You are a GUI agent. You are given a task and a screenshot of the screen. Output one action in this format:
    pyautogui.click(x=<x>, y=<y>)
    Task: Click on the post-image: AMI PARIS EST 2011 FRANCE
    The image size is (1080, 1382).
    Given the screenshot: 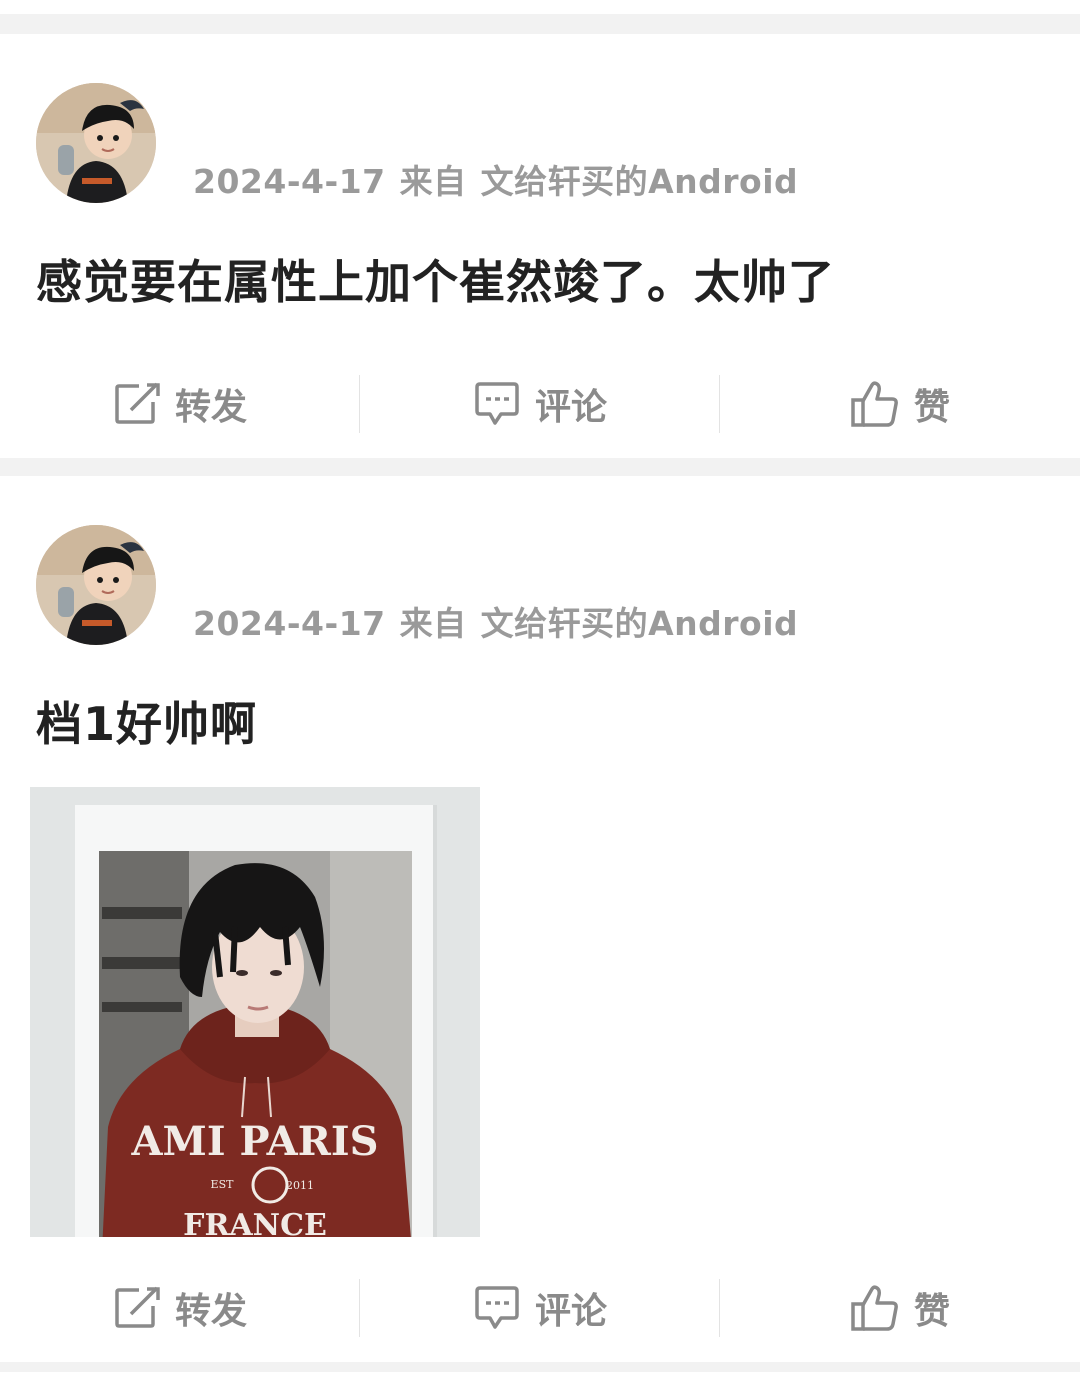 What is the action you would take?
    pyautogui.click(x=255, y=1012)
    